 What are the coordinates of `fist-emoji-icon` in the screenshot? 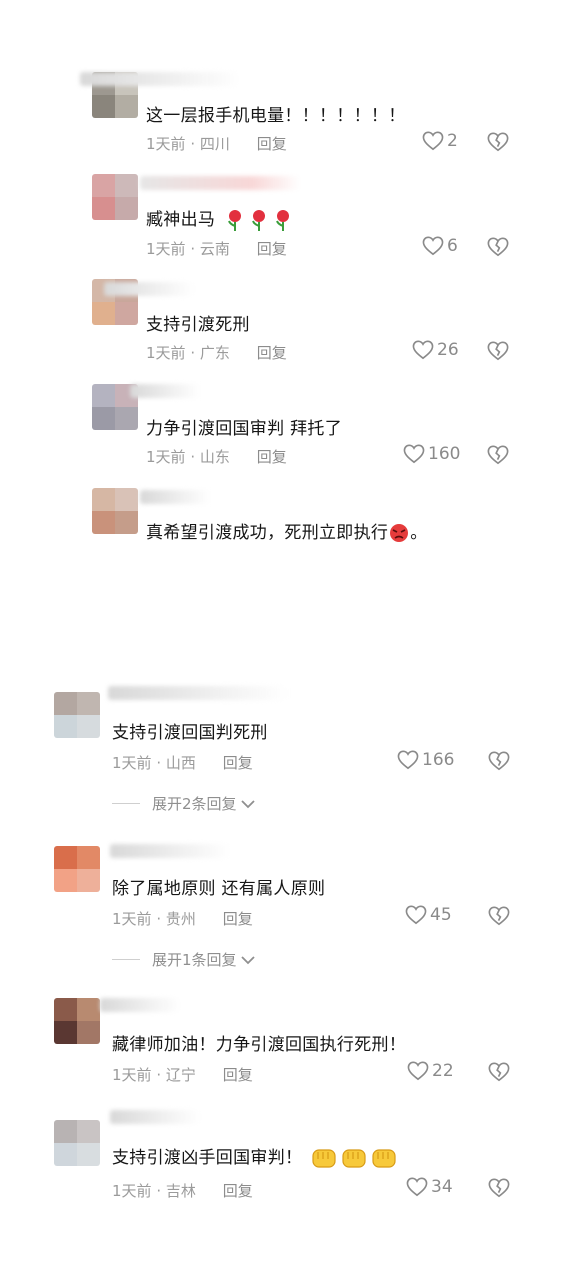 It's located at (354, 1158).